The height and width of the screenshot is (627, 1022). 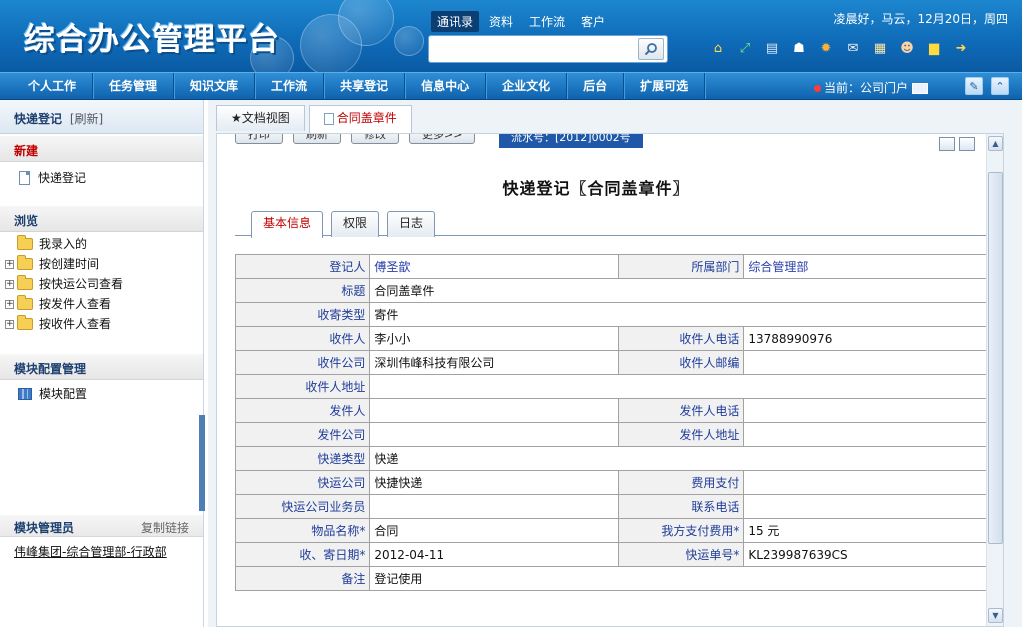 What do you see at coordinates (494, 482) in the screenshot?
I see `field-value: 快捷快递` at bounding box center [494, 482].